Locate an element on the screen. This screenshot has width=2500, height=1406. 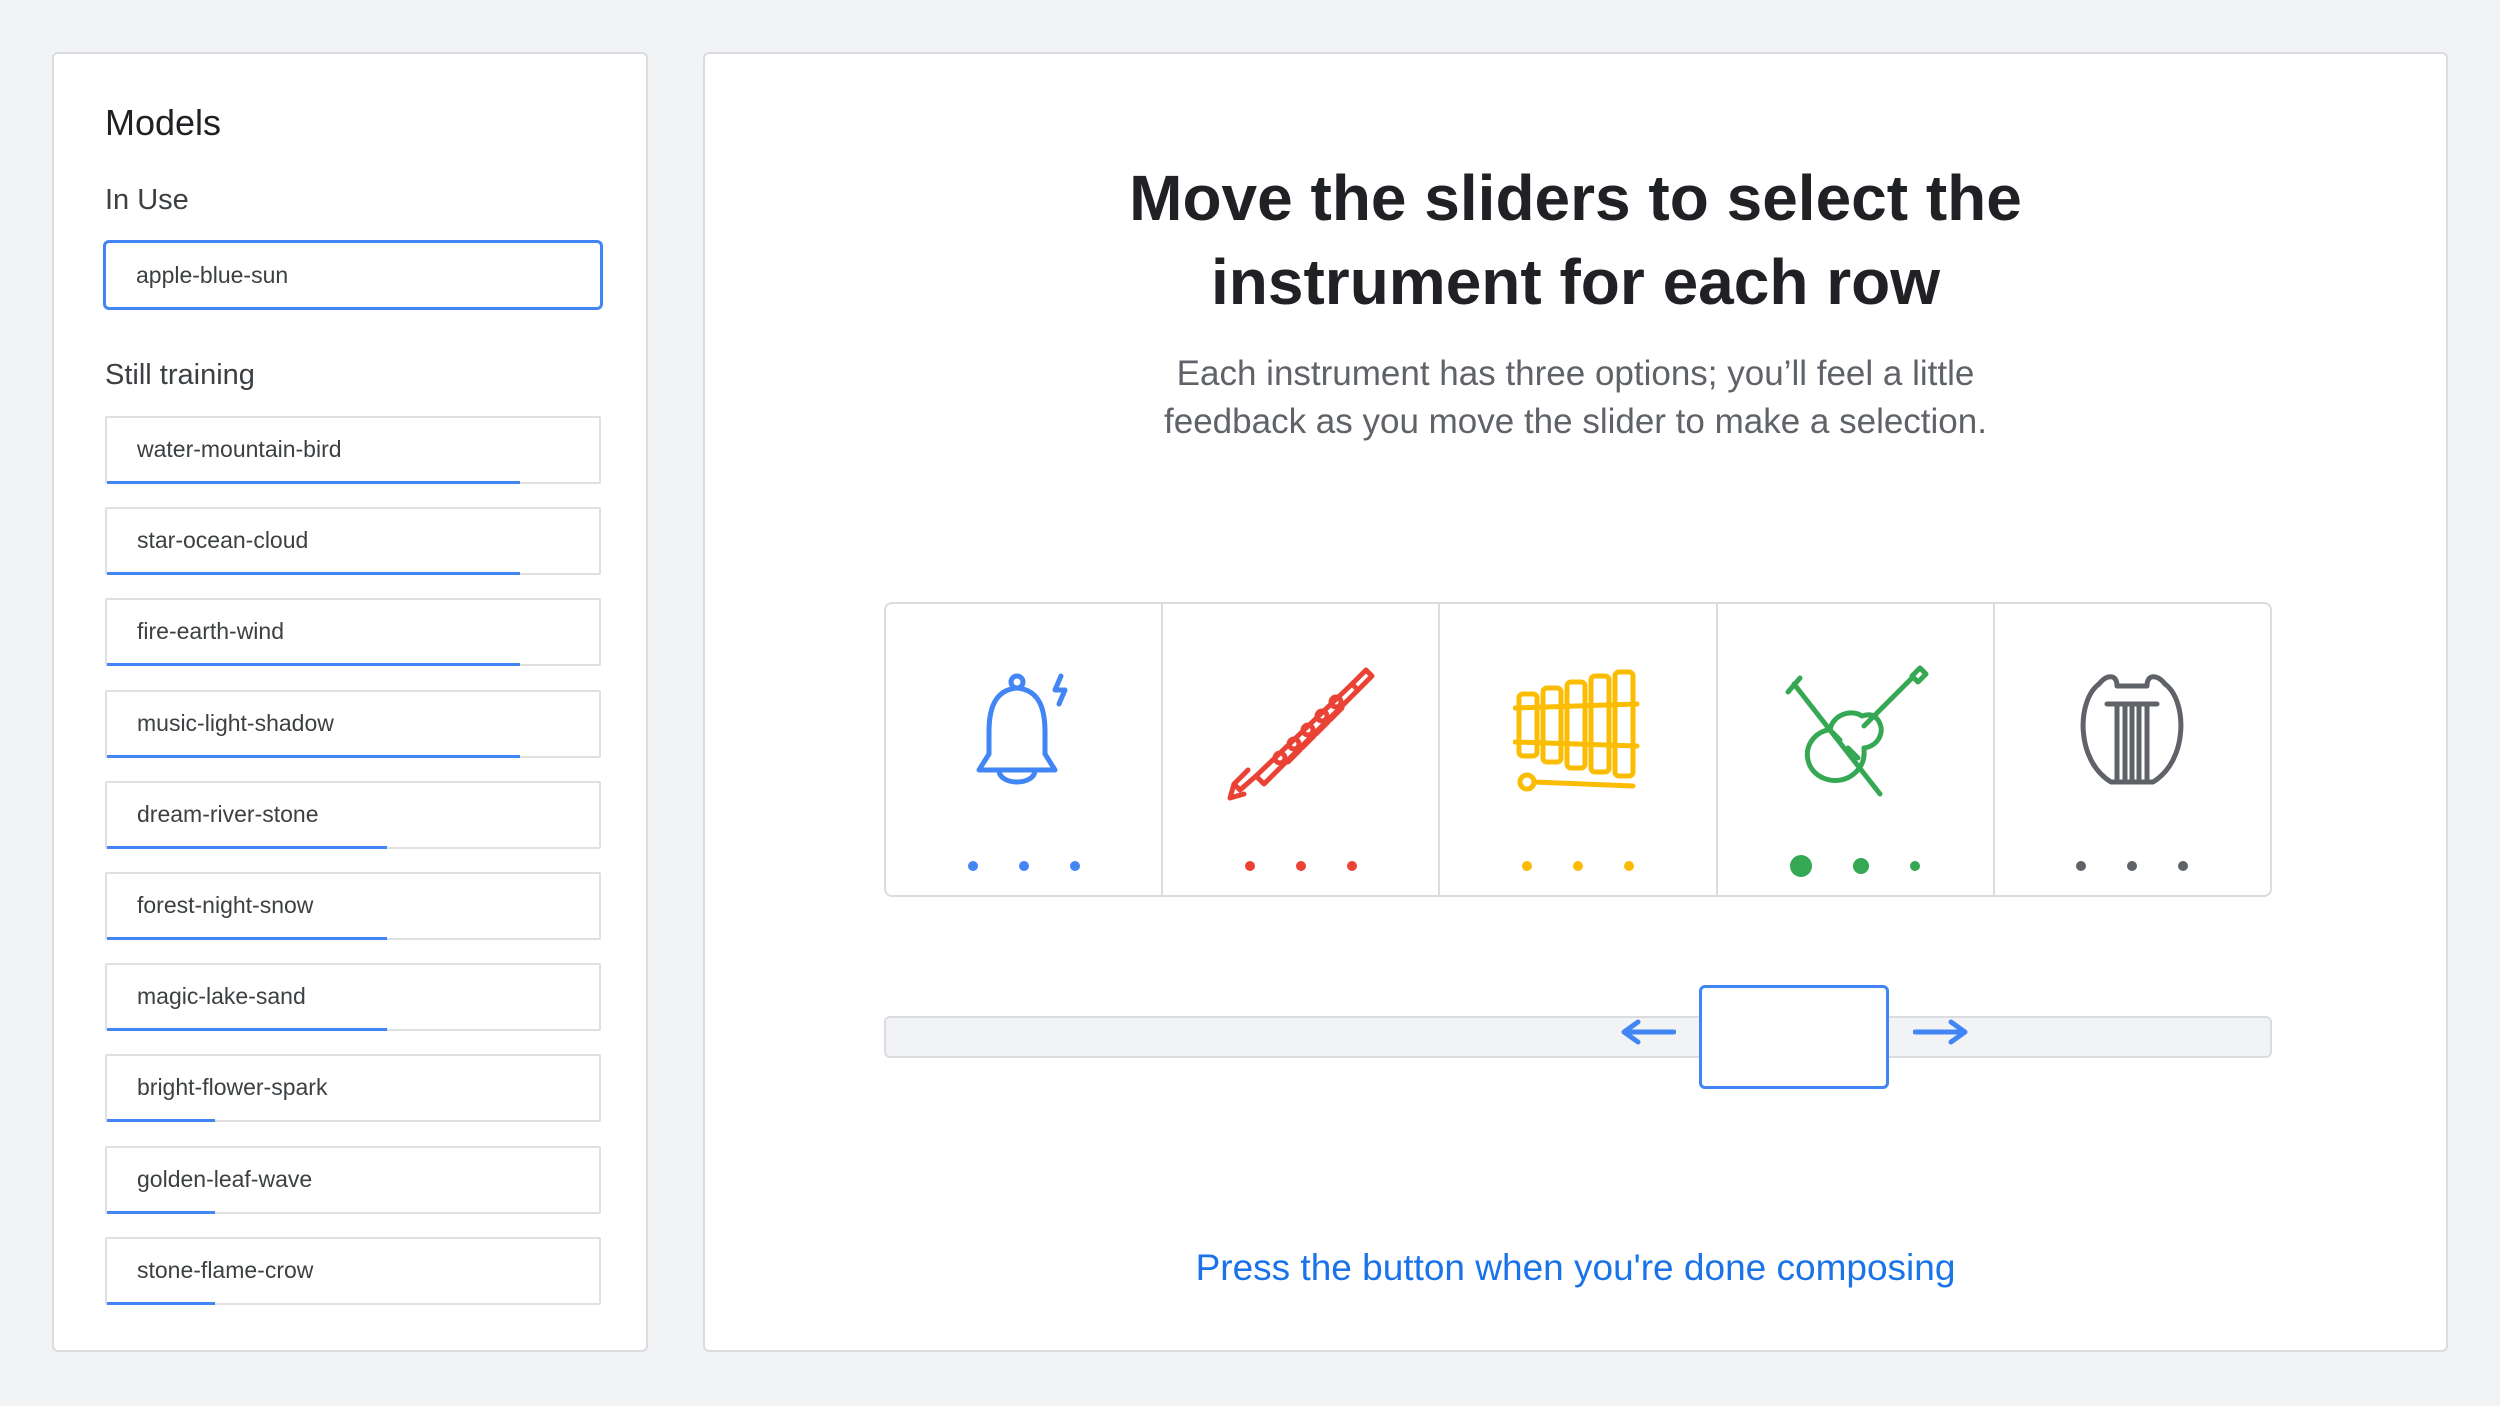
training-model-item: fire-earth-wind is located at coordinates (353, 632).